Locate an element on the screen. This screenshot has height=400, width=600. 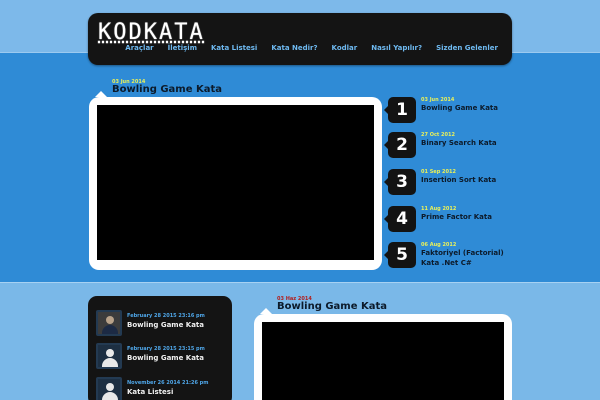
nav-item-nasil-yapilir: Nasıl Yapılır? is located at coordinates (396, 48).